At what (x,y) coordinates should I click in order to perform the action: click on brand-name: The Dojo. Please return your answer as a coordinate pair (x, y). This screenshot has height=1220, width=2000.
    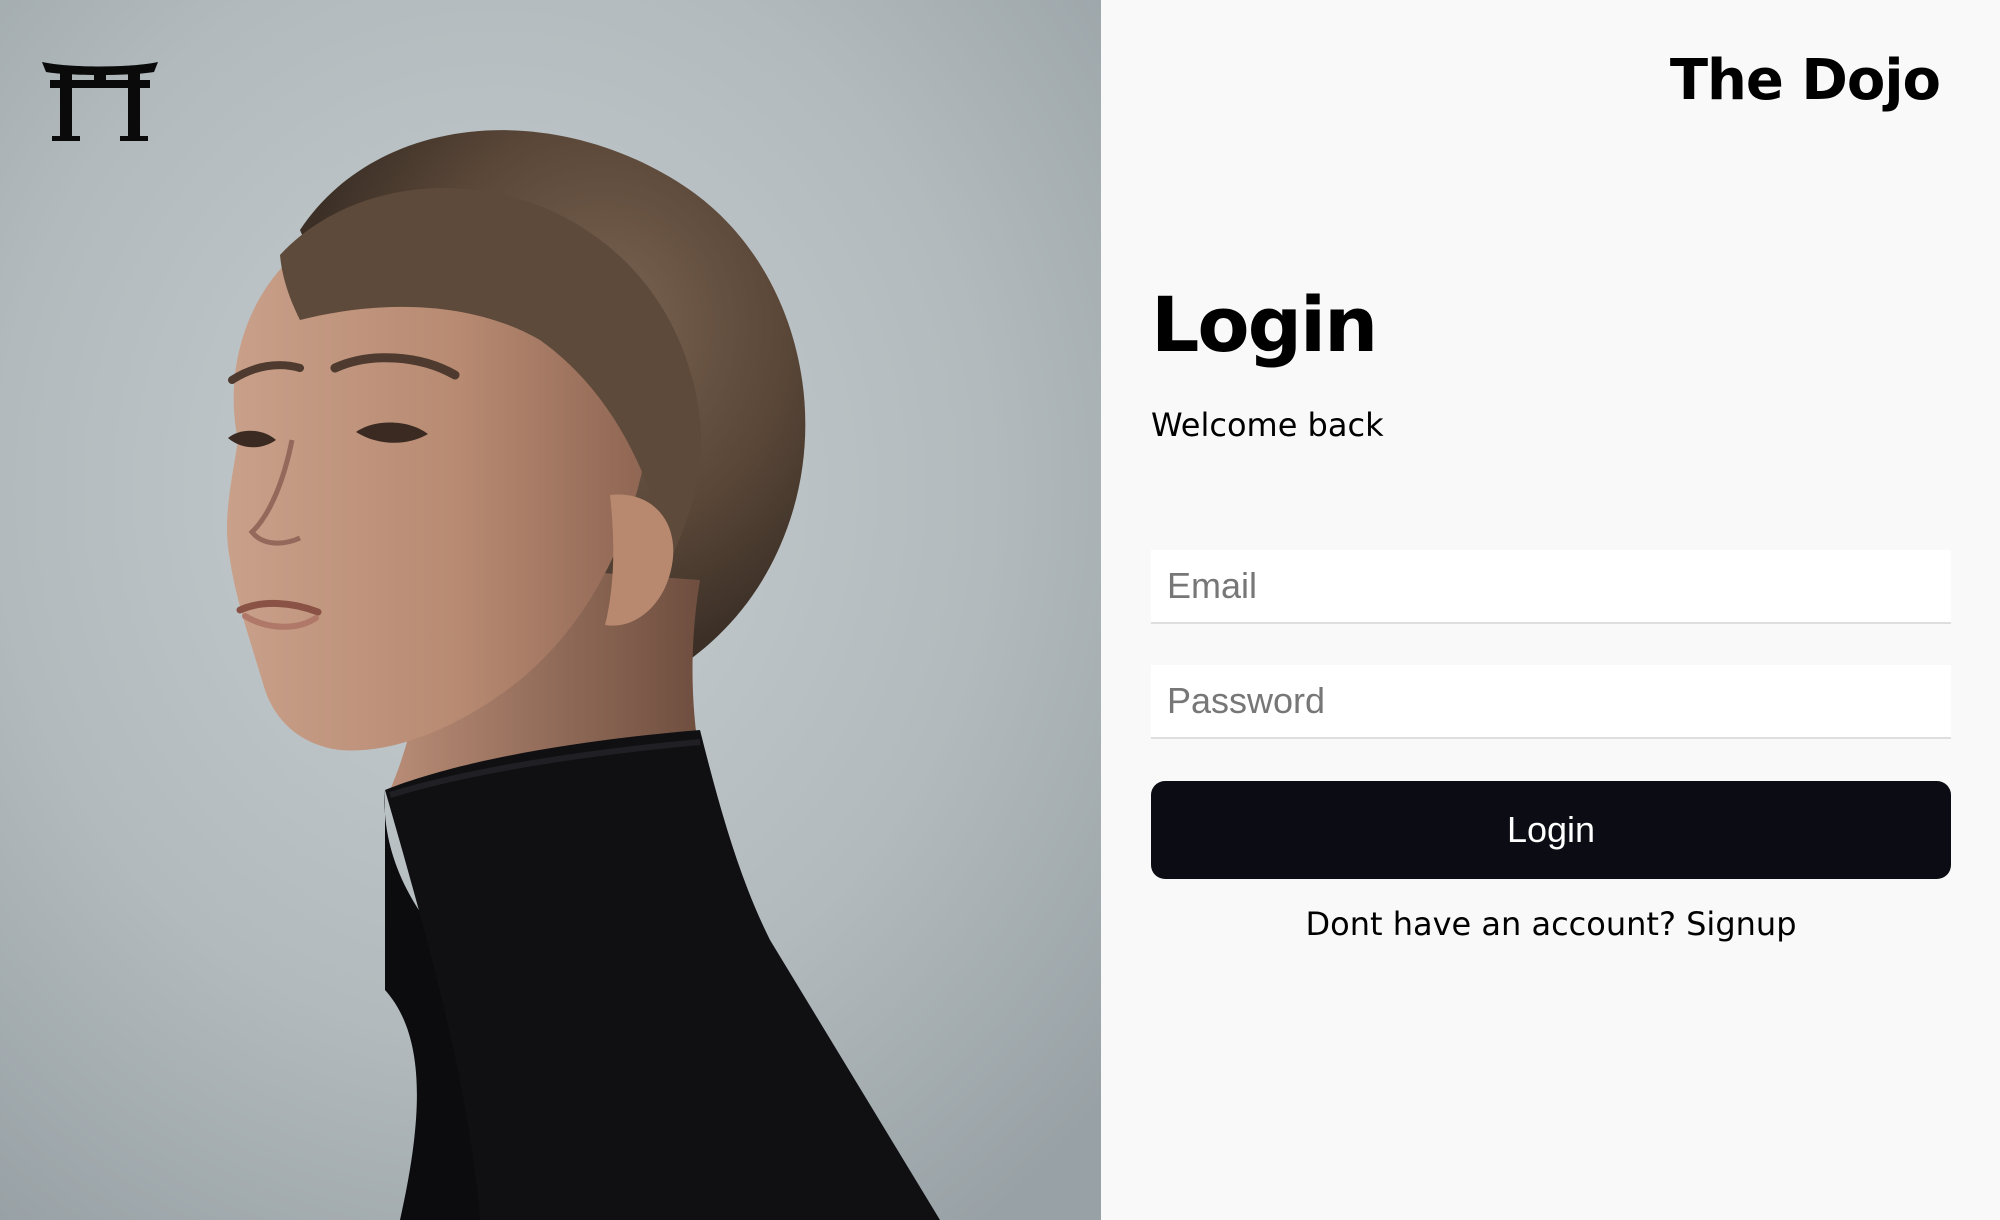
    Looking at the image, I should click on (1805, 80).